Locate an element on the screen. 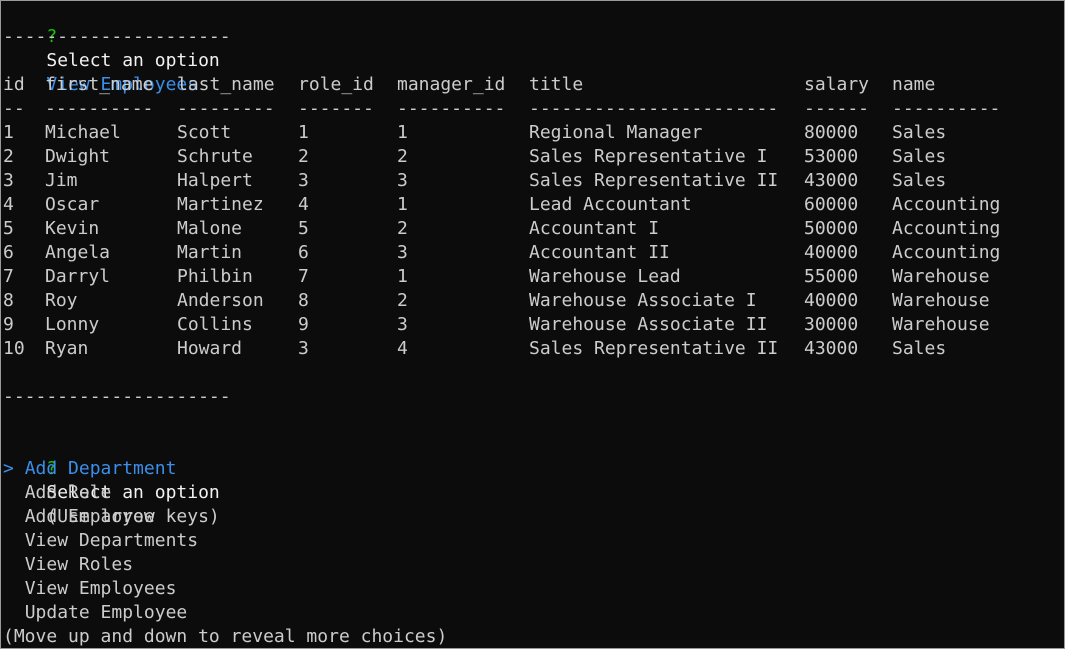 This screenshot has height=649, width=1065. cell-role-id: 9 is located at coordinates (303, 324).